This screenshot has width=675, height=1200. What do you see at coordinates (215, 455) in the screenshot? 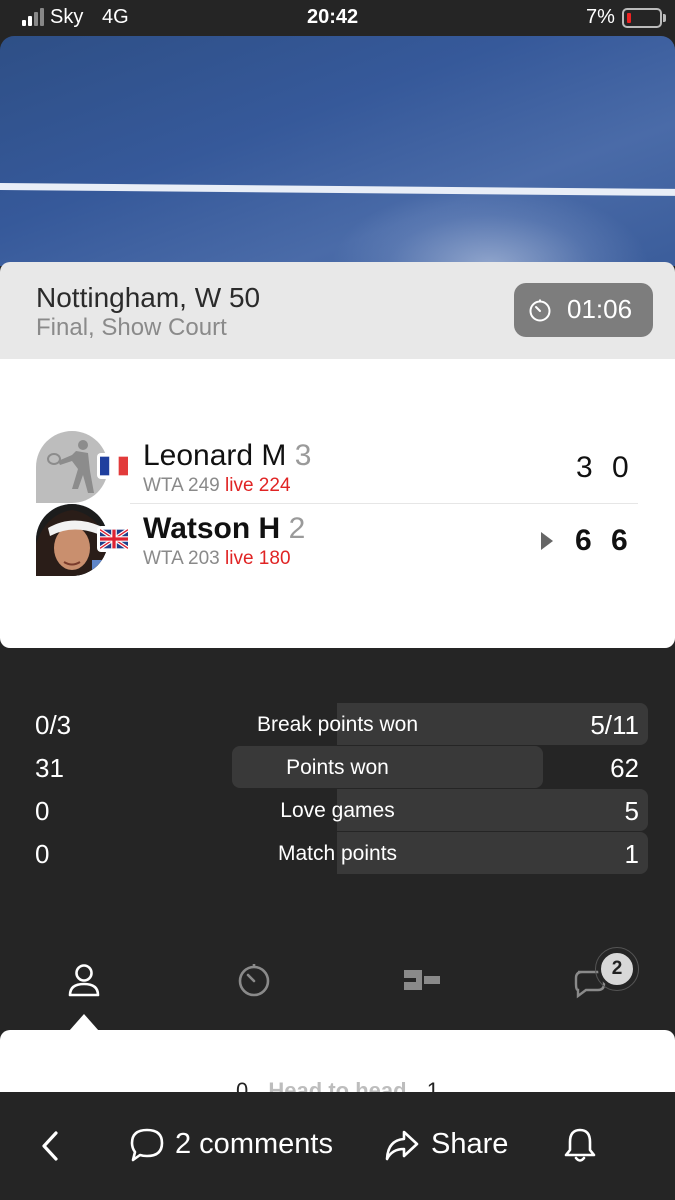
I see `player-name-text: Leonard M` at bounding box center [215, 455].